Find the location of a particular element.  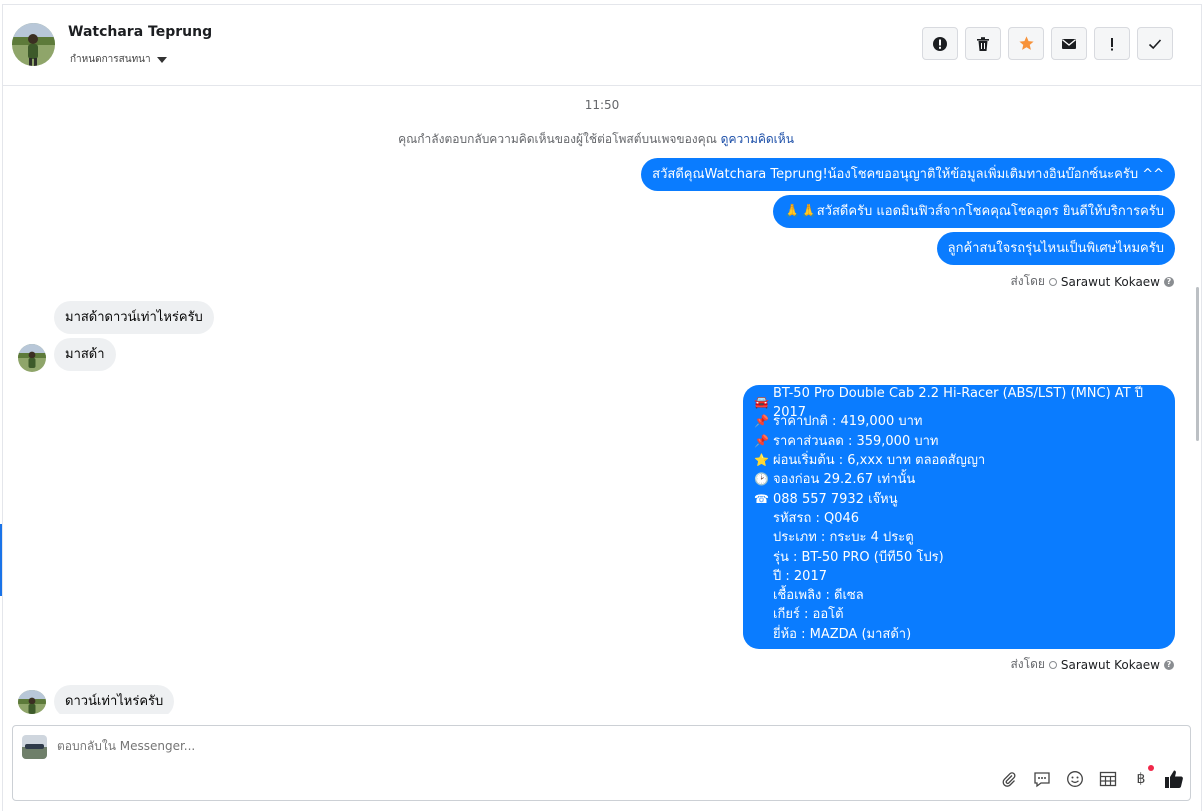

message-text: มาสด้าดาวน์เท่าไหร่ครับ is located at coordinates (134, 317).